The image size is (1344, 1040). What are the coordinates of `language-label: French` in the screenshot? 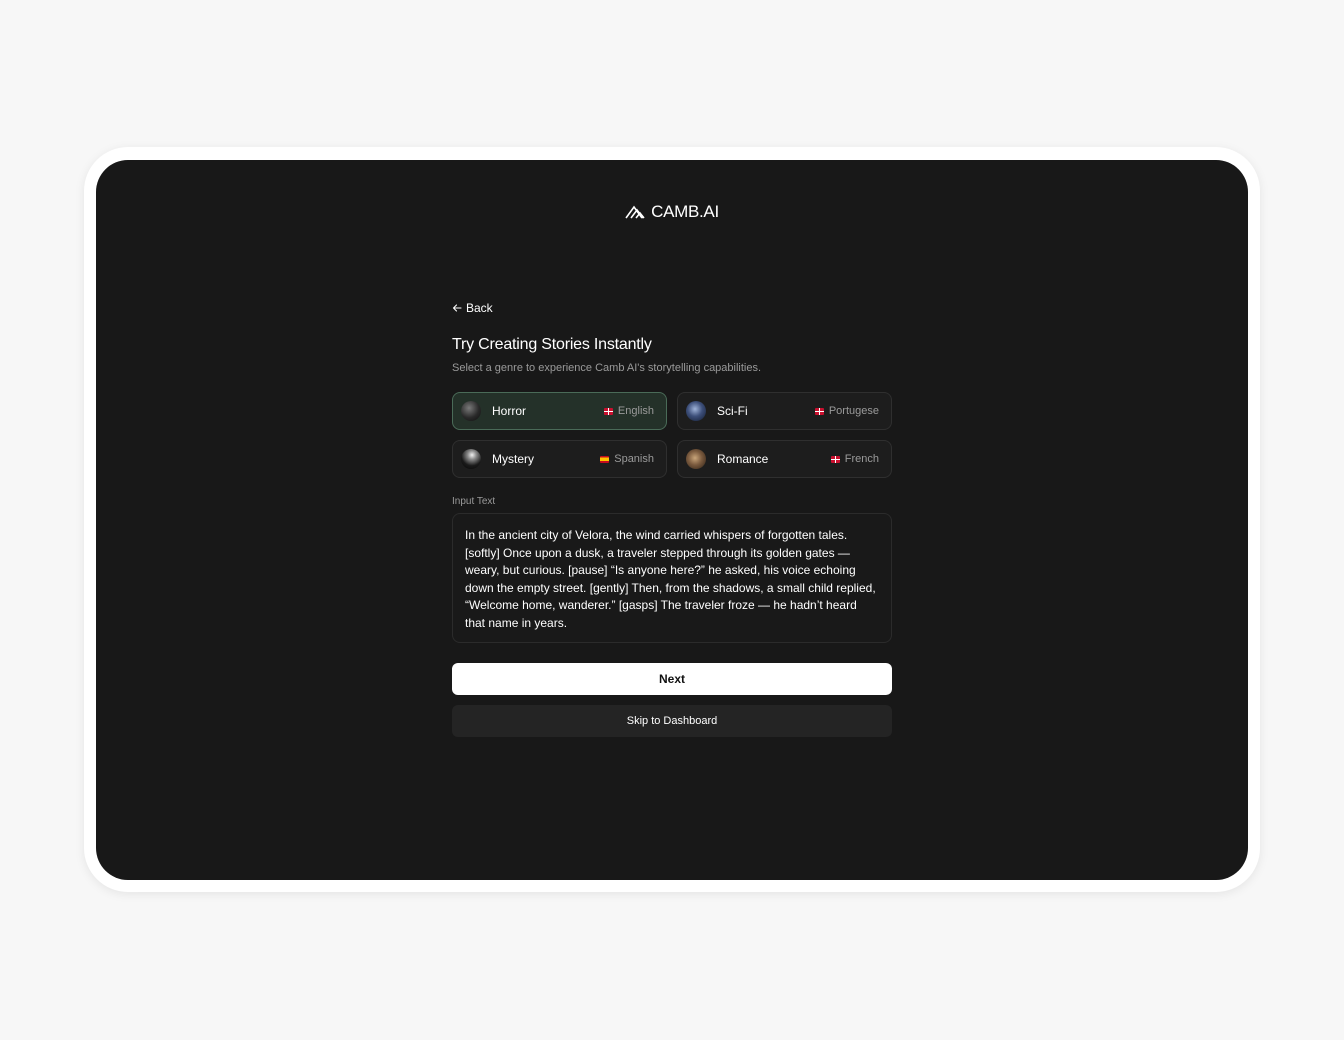 It's located at (861, 459).